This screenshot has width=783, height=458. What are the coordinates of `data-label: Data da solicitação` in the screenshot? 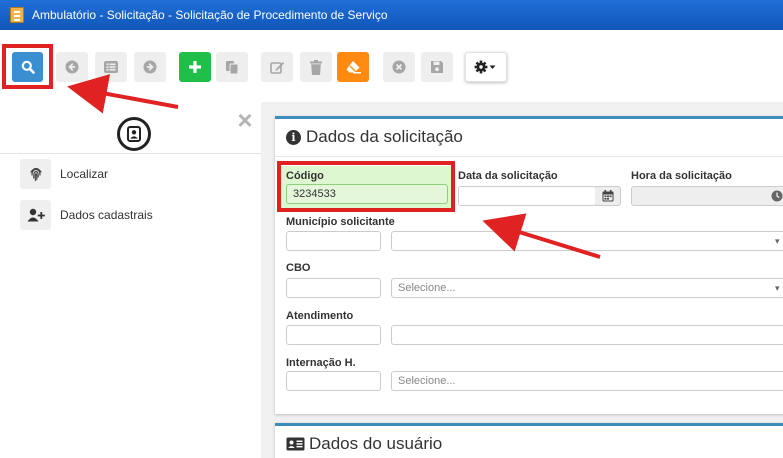 It's located at (508, 176).